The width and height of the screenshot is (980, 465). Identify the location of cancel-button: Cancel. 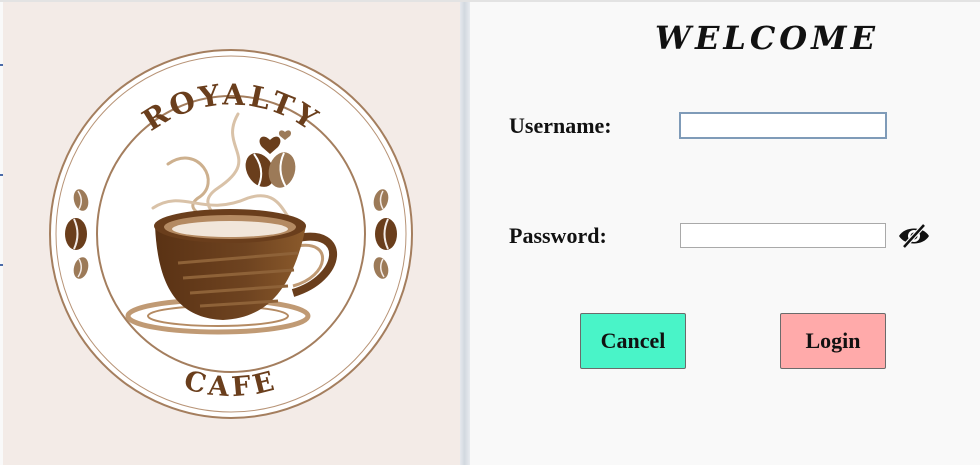
(633, 341).